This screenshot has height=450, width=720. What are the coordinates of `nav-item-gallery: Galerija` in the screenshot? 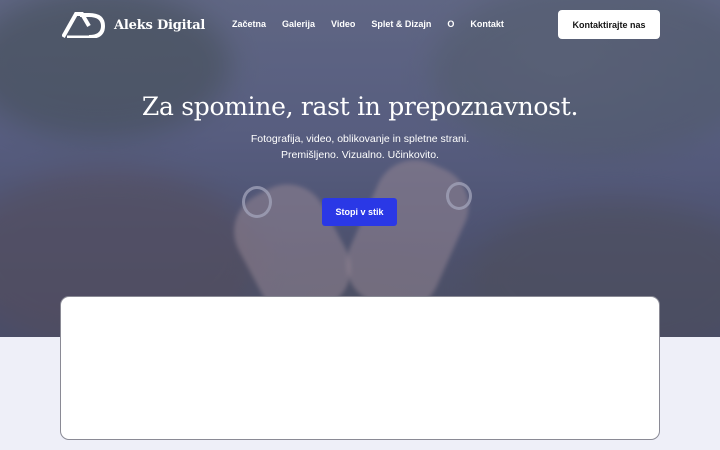 It's located at (298, 24).